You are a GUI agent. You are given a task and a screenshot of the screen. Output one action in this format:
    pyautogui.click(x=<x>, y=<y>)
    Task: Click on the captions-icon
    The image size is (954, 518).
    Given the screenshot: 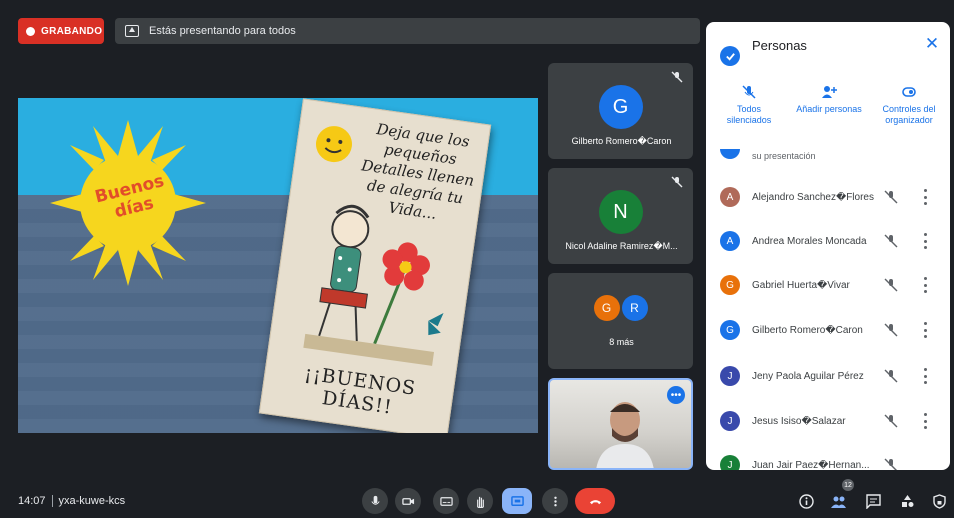 What is the action you would take?
    pyautogui.click(x=446, y=501)
    